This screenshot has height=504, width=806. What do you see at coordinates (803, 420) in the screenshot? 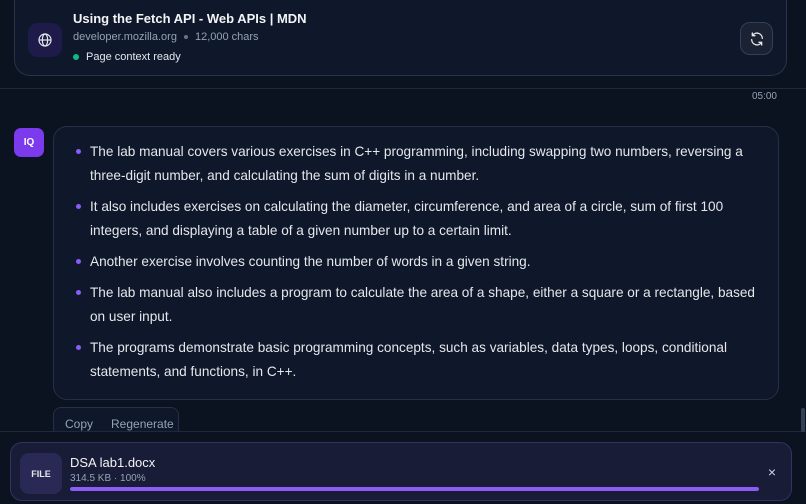
I see `scrollbar-thumb` at bounding box center [803, 420].